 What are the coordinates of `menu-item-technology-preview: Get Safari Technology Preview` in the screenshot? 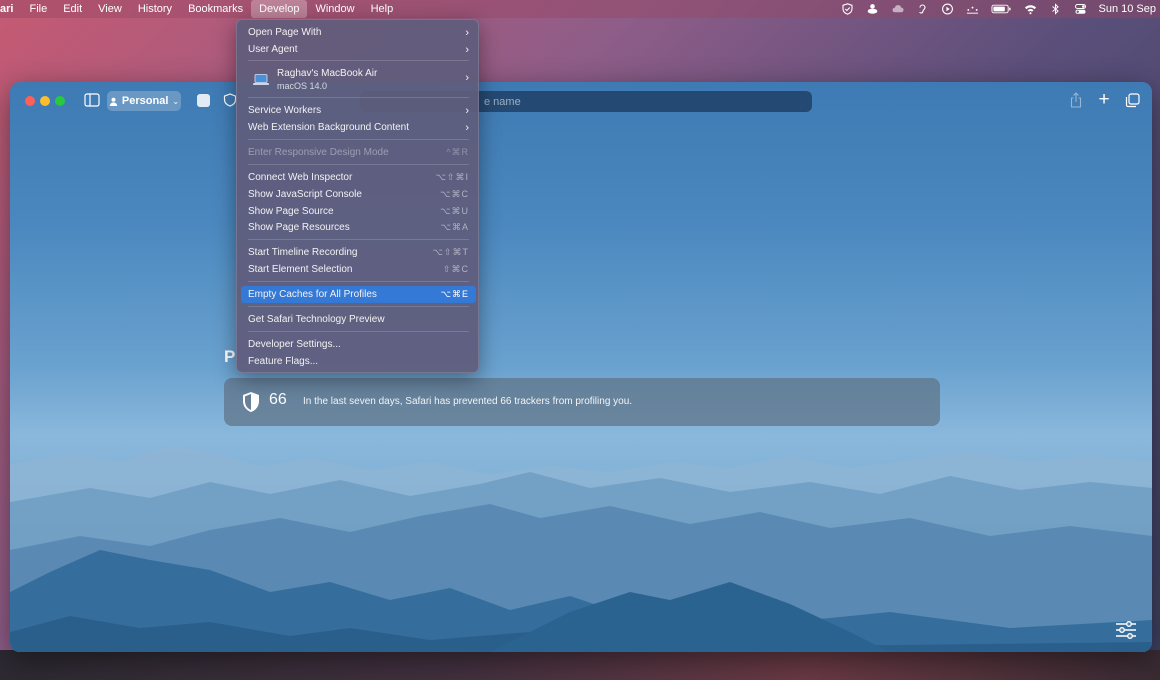 It's located at (358, 319).